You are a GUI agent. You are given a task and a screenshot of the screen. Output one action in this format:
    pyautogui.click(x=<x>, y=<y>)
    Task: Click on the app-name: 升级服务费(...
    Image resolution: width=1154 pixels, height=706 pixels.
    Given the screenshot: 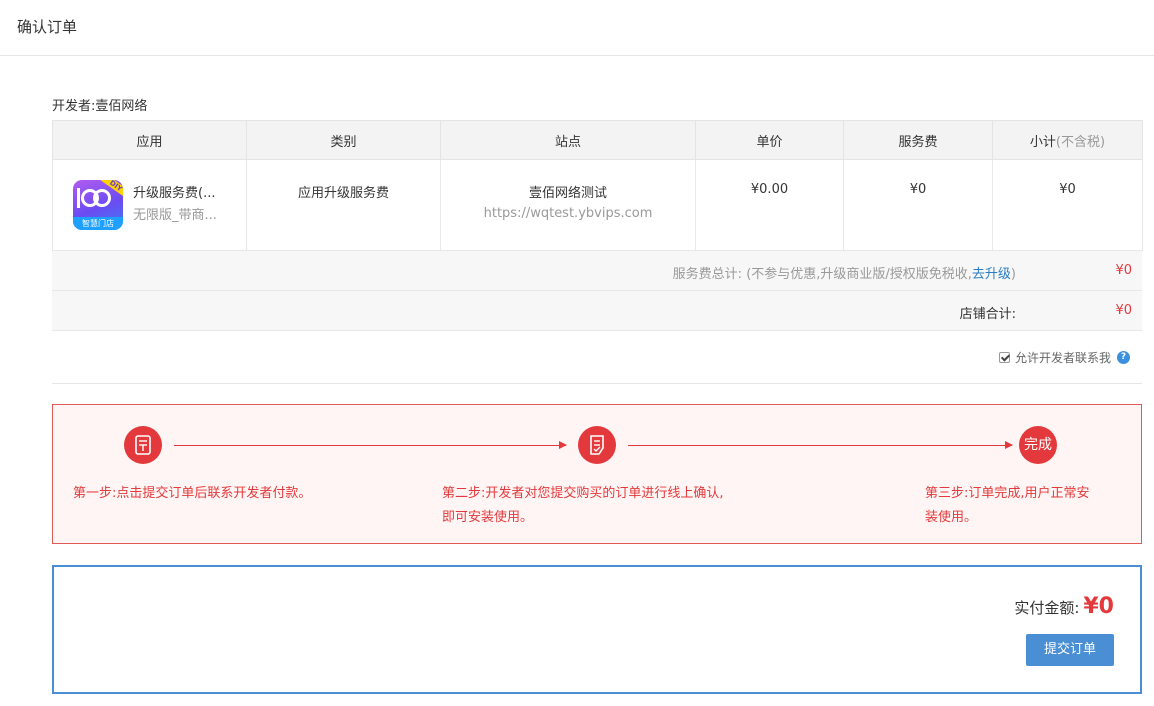 What is the action you would take?
    pyautogui.click(x=174, y=191)
    